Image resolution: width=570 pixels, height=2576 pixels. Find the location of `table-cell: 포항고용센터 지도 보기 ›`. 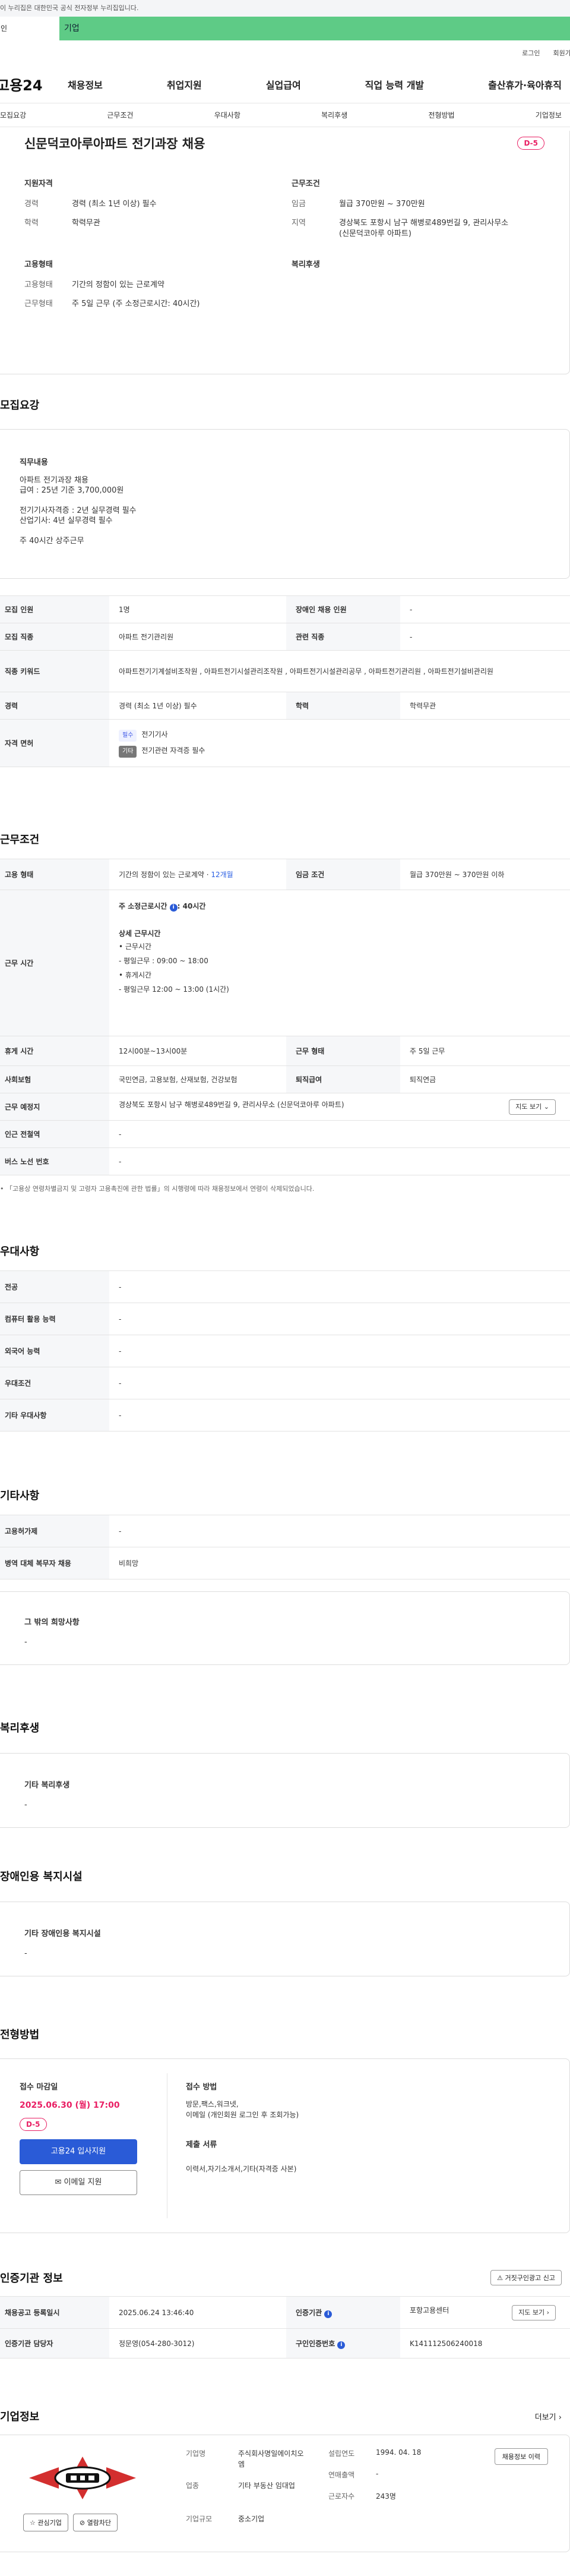

table-cell: 포항고용센터 지도 보기 › is located at coordinates (485, 2313).